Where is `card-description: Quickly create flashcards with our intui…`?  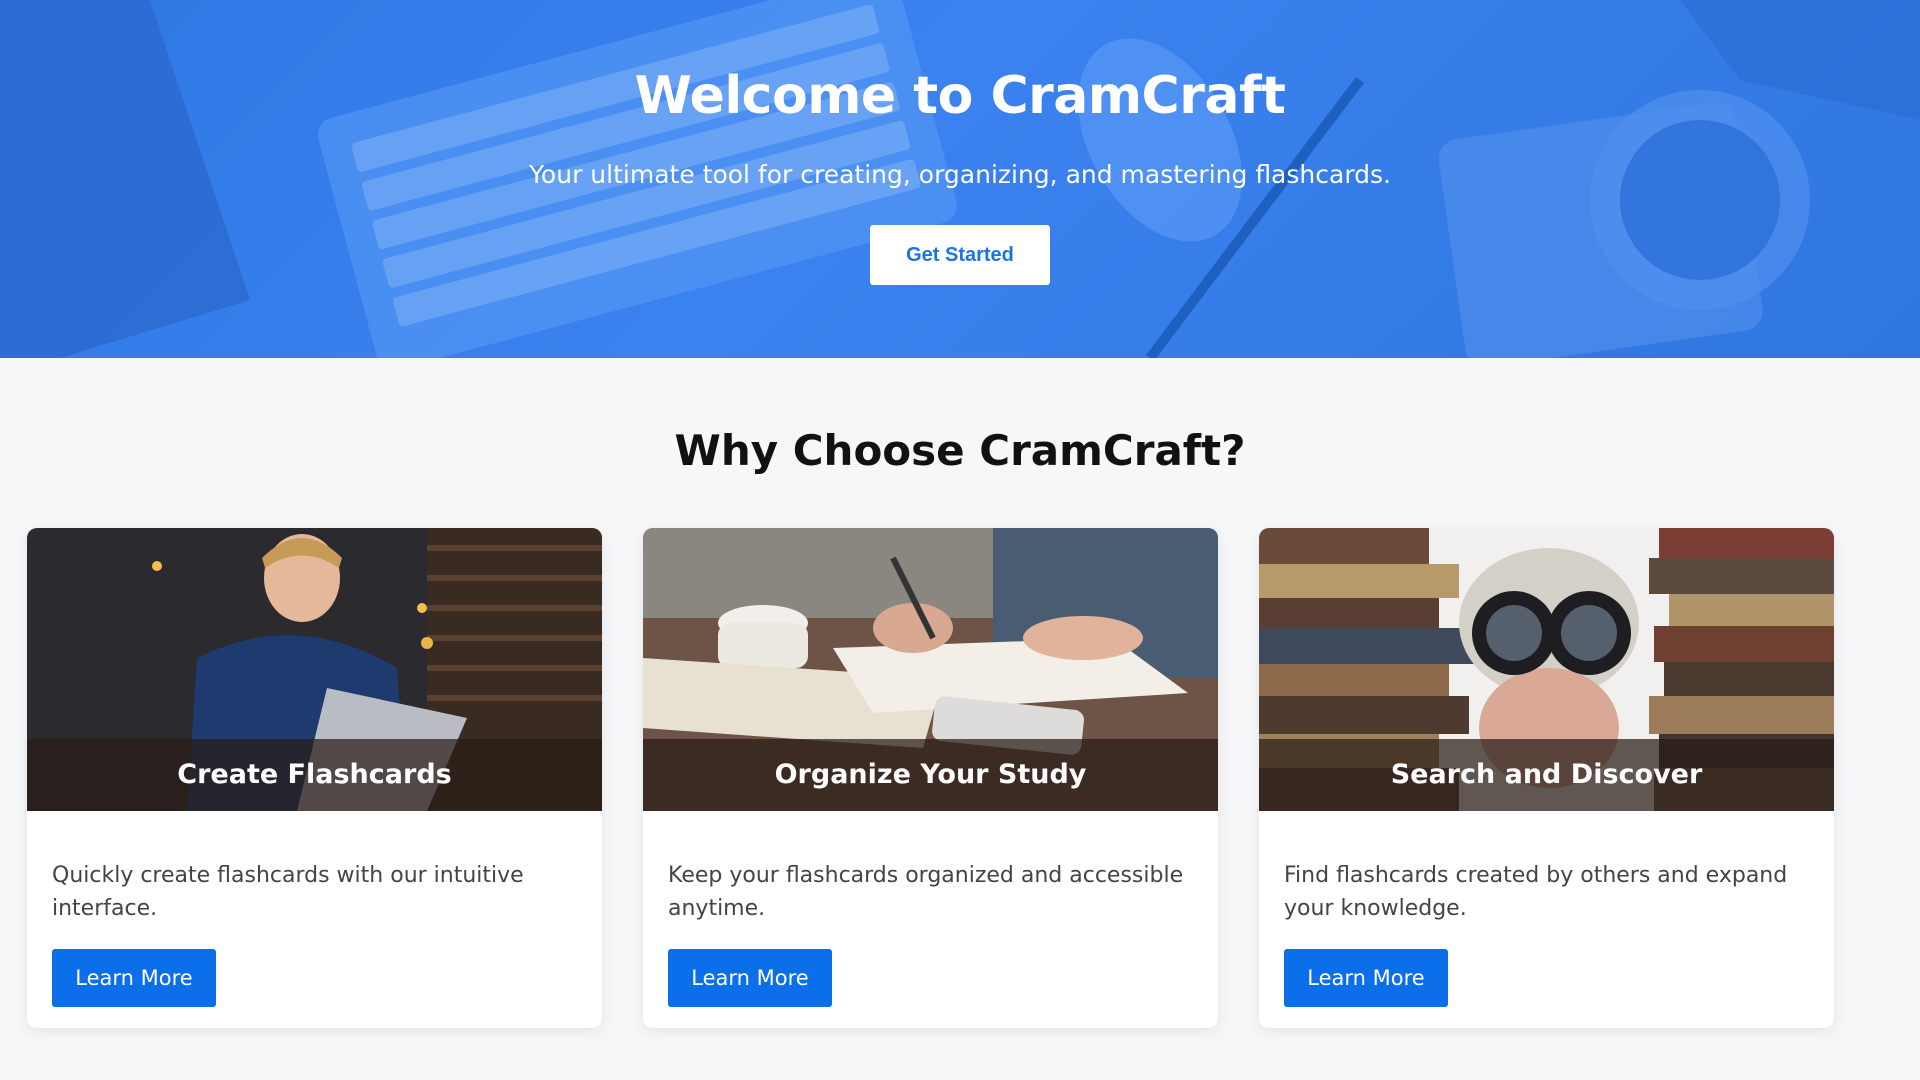
card-description: Quickly create flashcards with our intui… is located at coordinates (288, 892).